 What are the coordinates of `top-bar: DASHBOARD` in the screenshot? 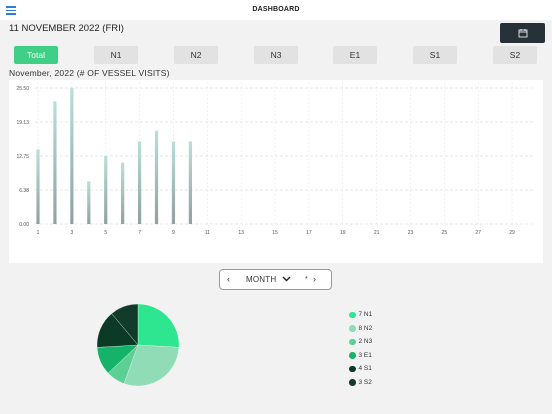 It's located at (276, 10).